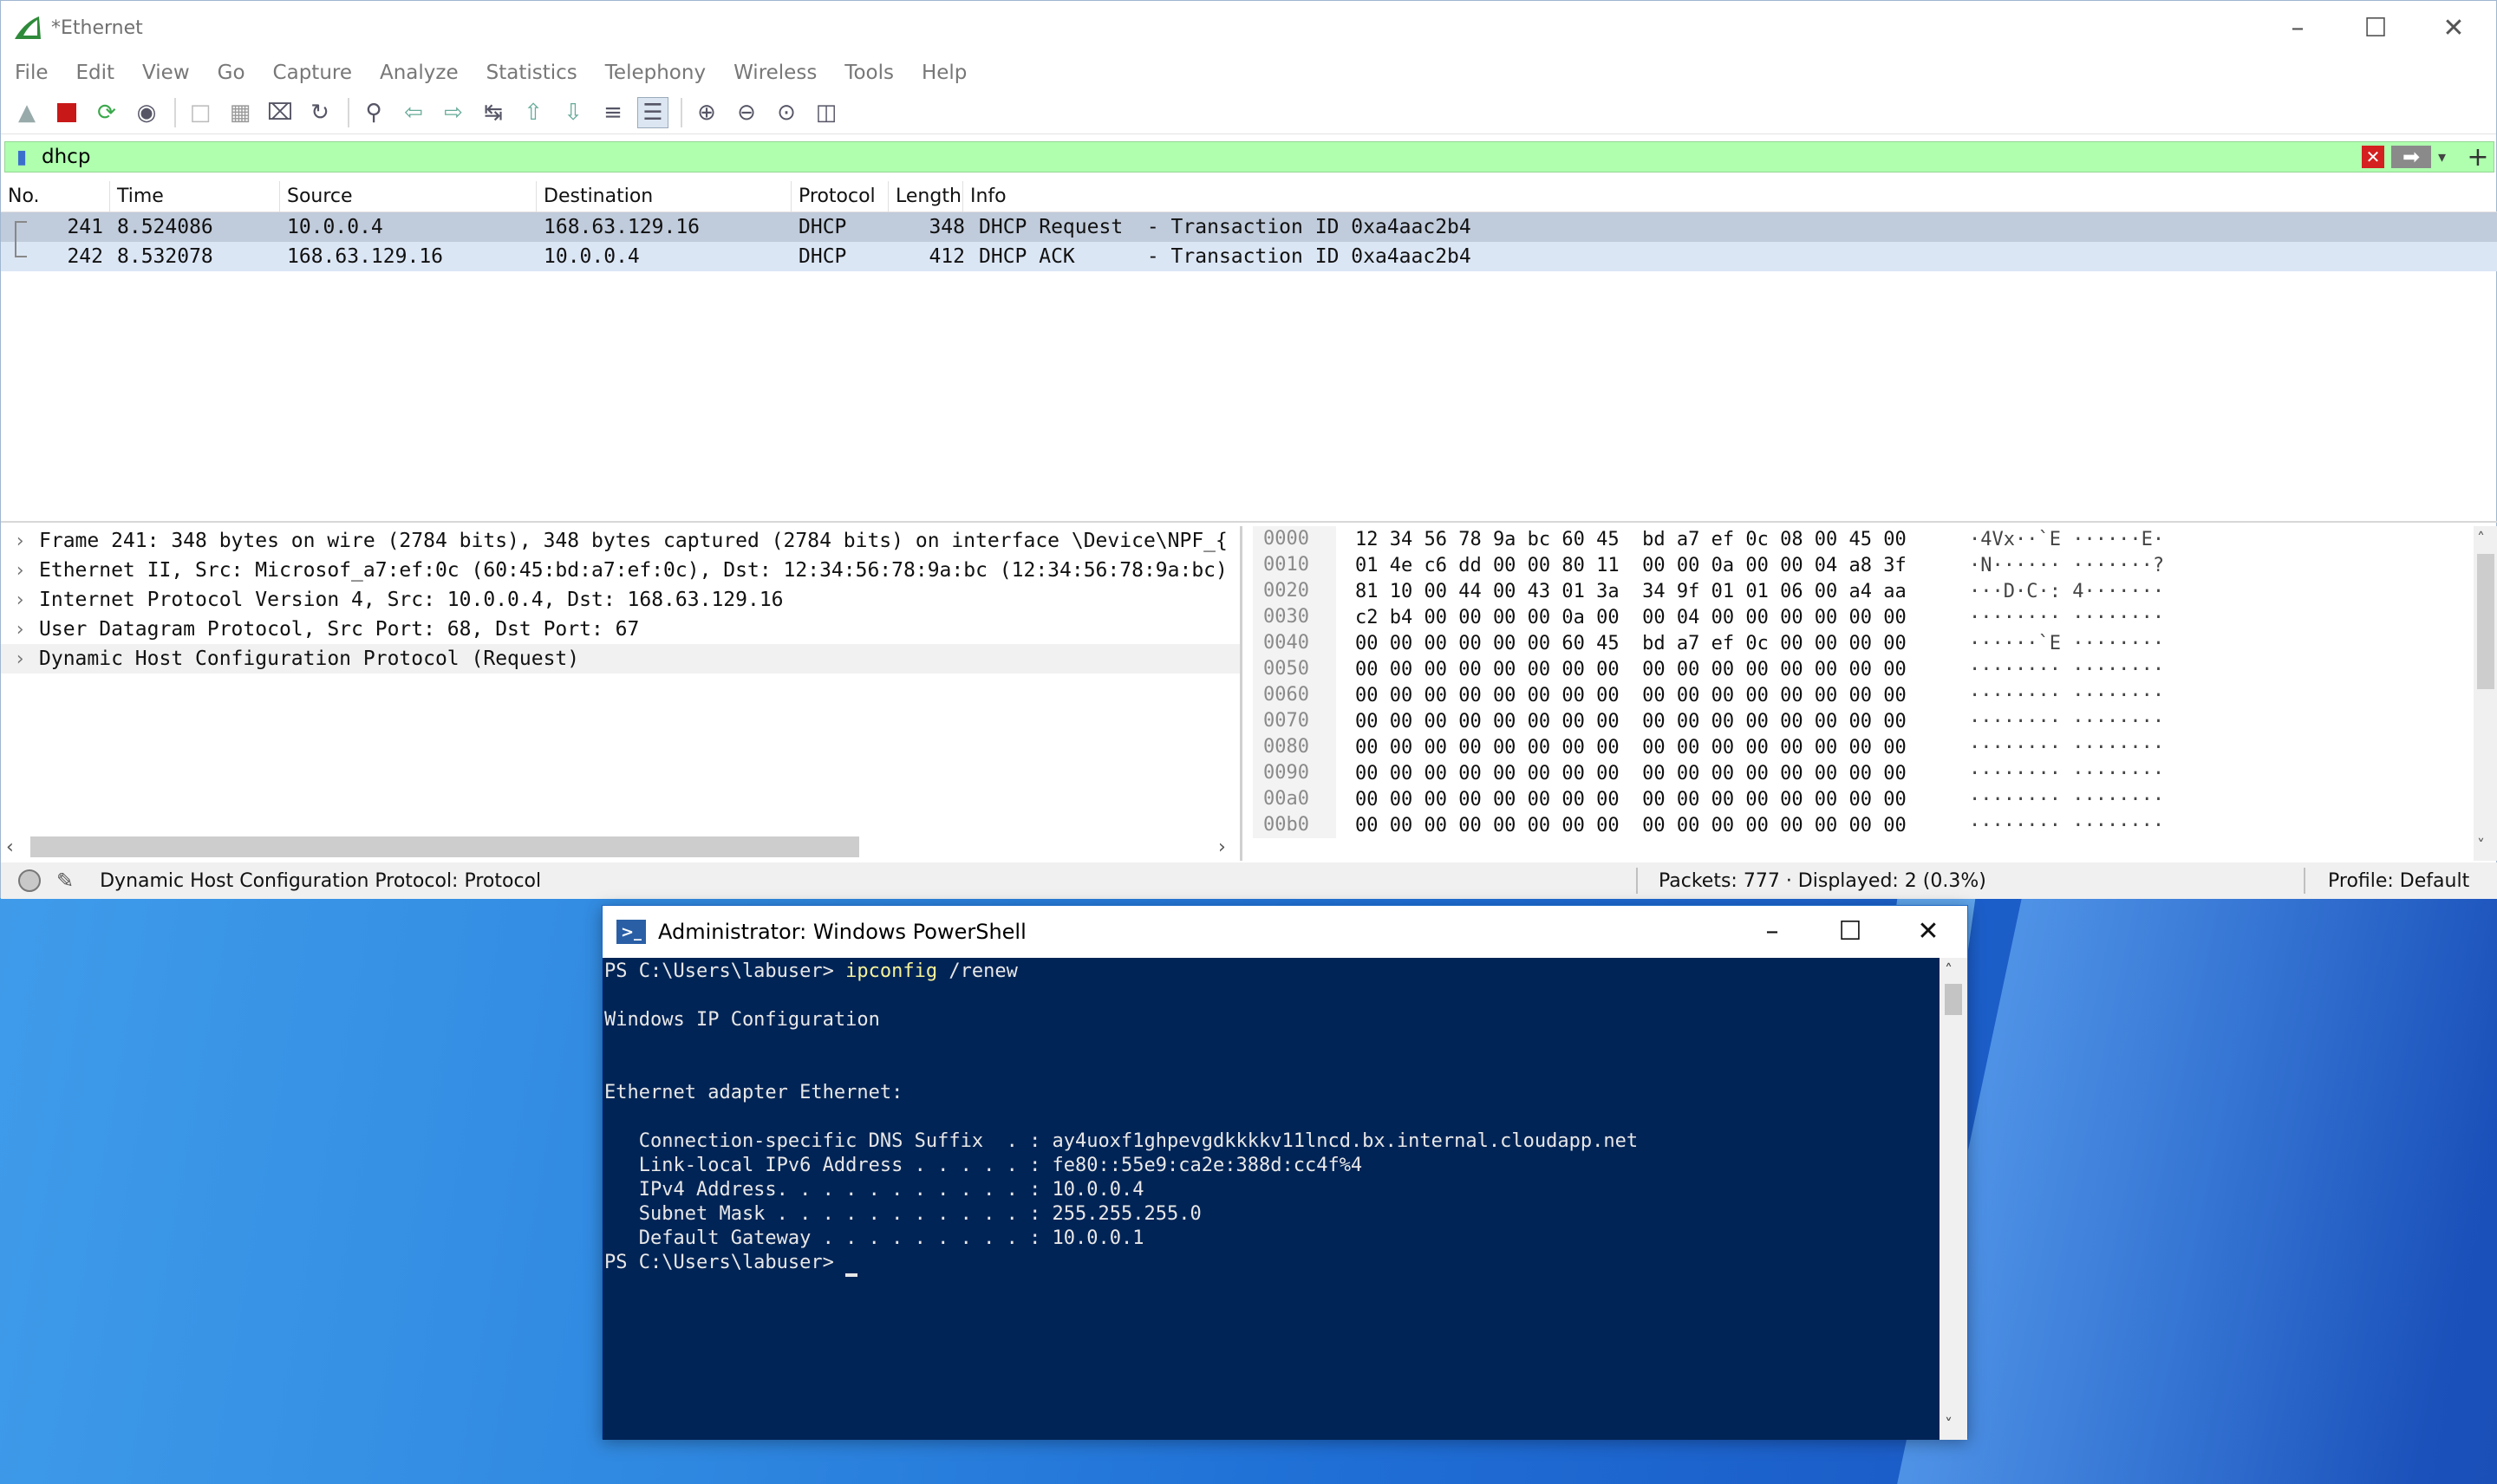  I want to click on zoom-in-icon: ⊕, so click(706, 112).